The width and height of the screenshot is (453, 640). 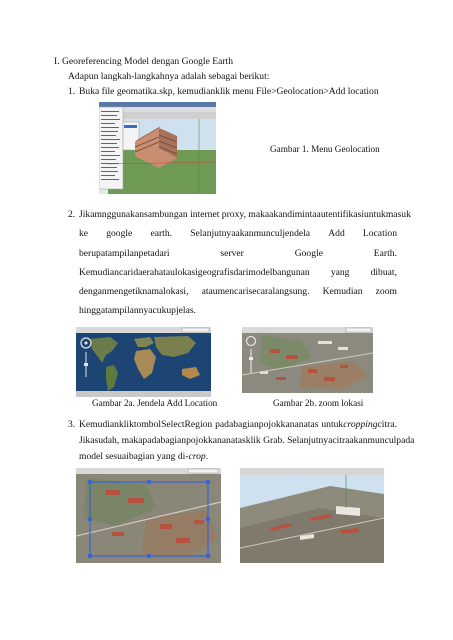 I want to click on figure-2a-image, so click(x=143, y=362).